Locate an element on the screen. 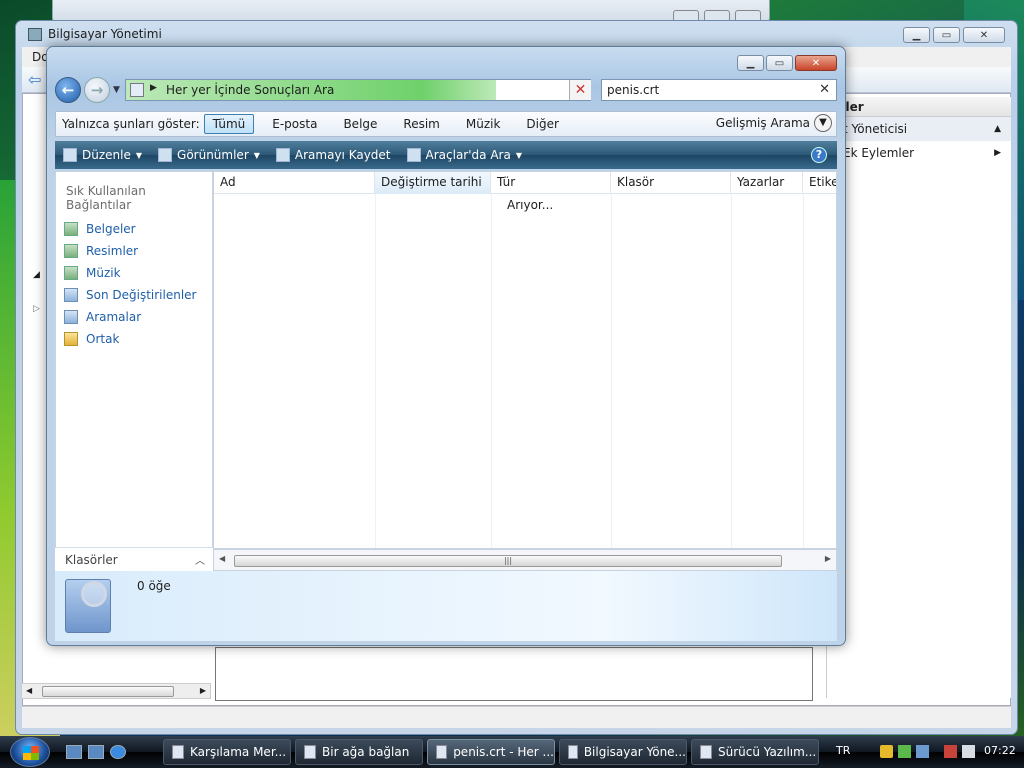  results-horizontal-scrollbar: ◀ ||| ▶ is located at coordinates (525, 560).